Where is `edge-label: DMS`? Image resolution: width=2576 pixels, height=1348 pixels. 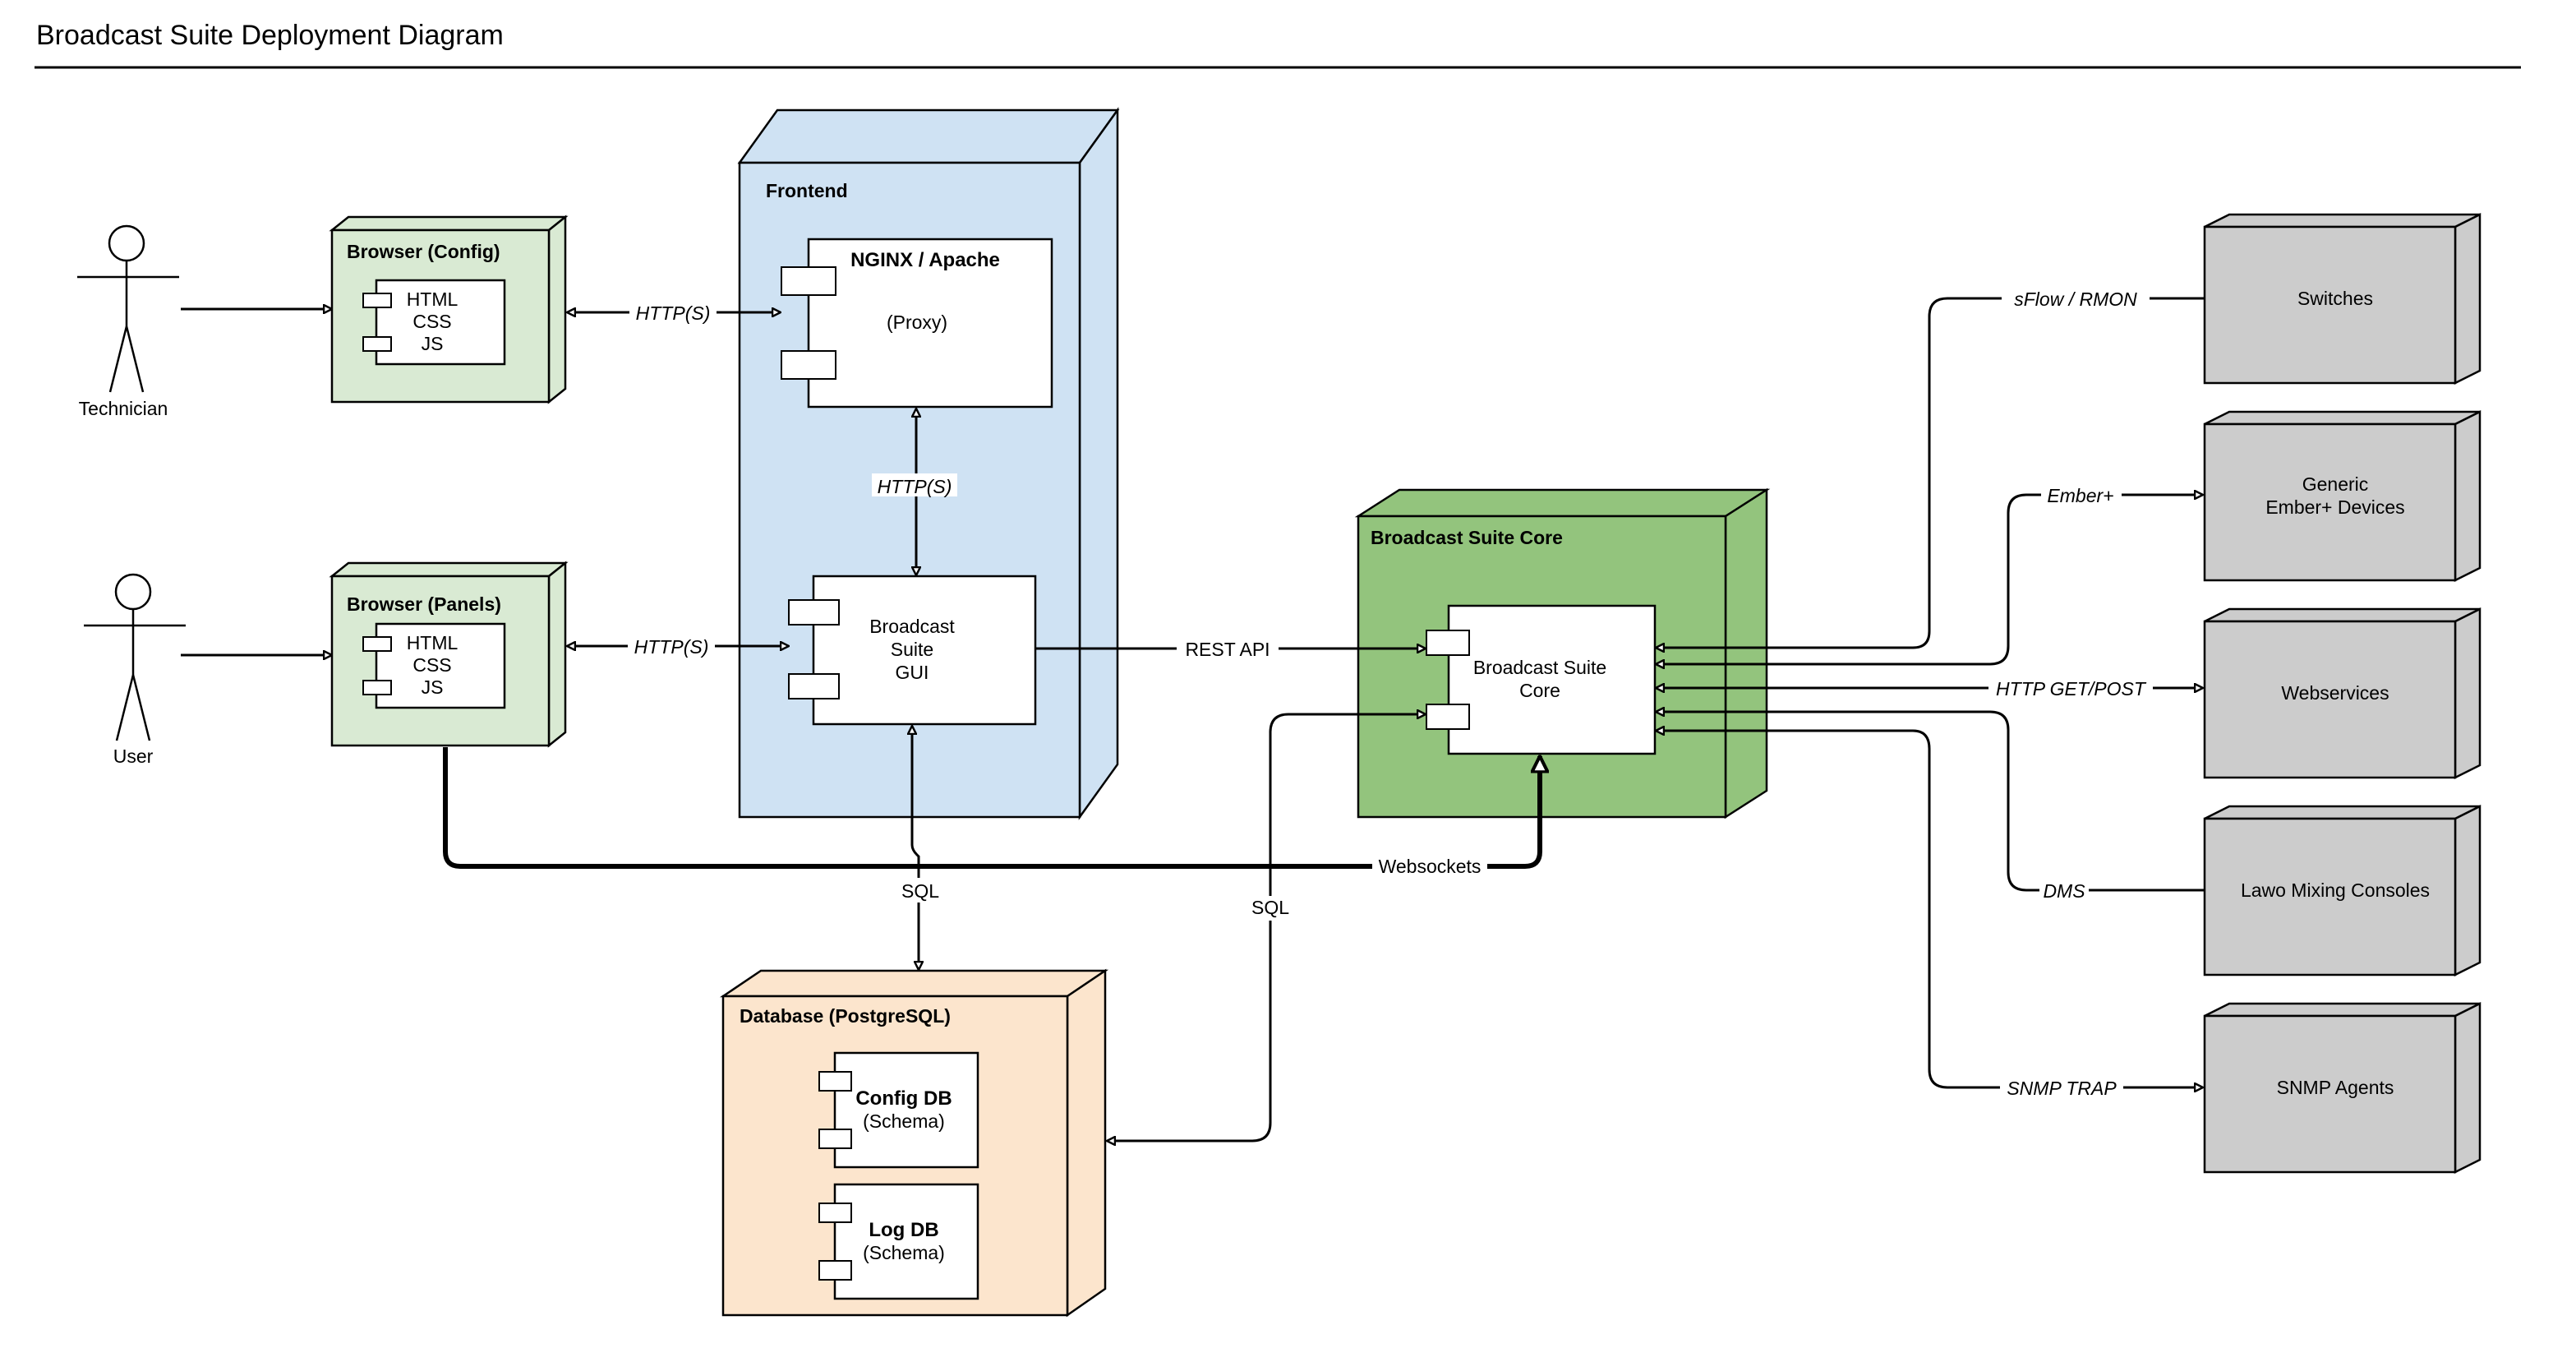
edge-label: DMS is located at coordinates (2064, 891).